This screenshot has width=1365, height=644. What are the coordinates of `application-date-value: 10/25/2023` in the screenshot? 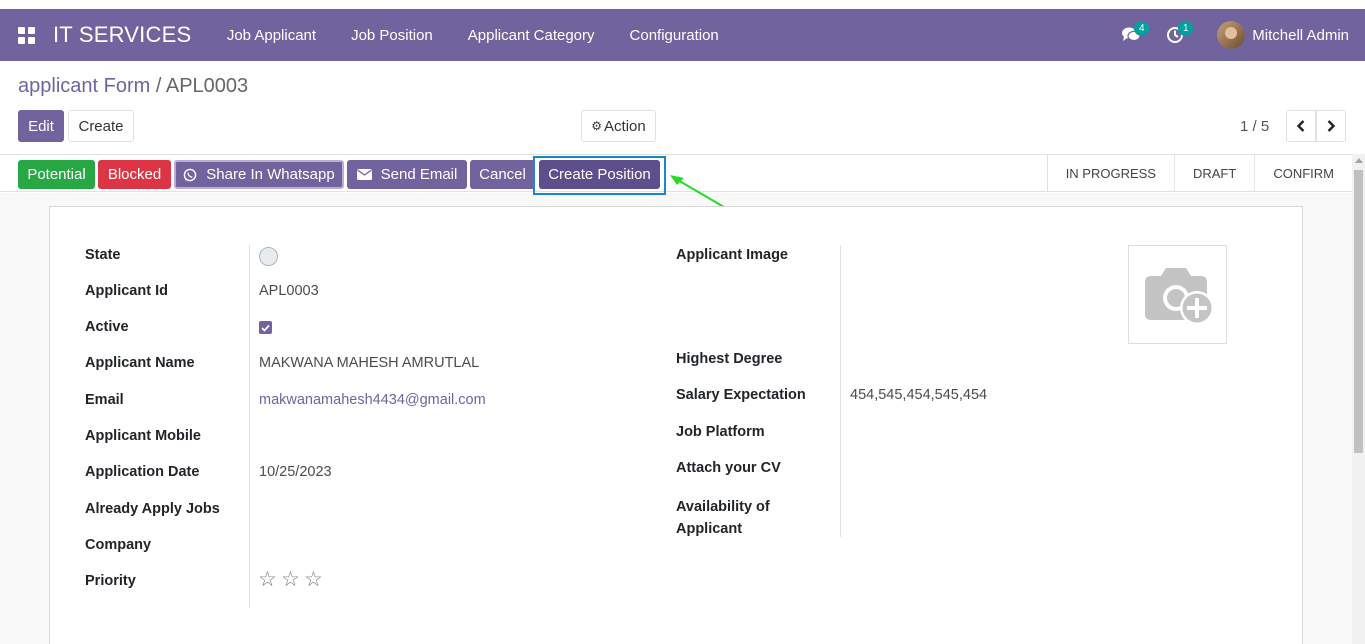 It's located at (295, 472).